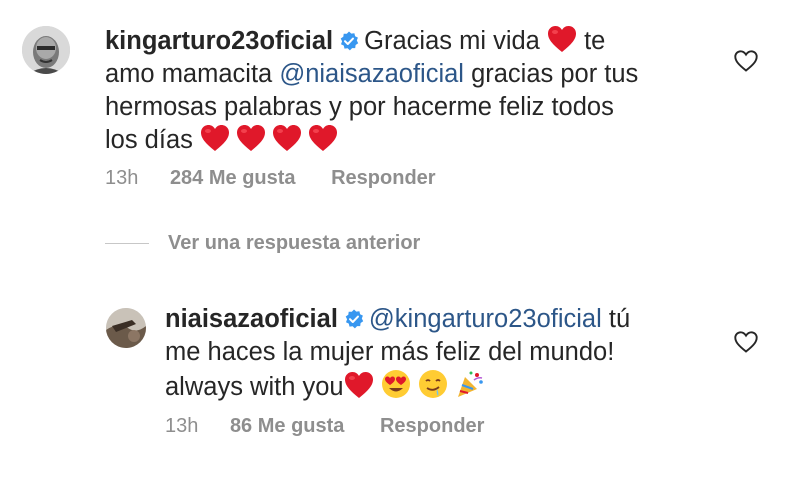 This screenshot has height=485, width=800. I want to click on party-popper-emoji, so click(470, 384).